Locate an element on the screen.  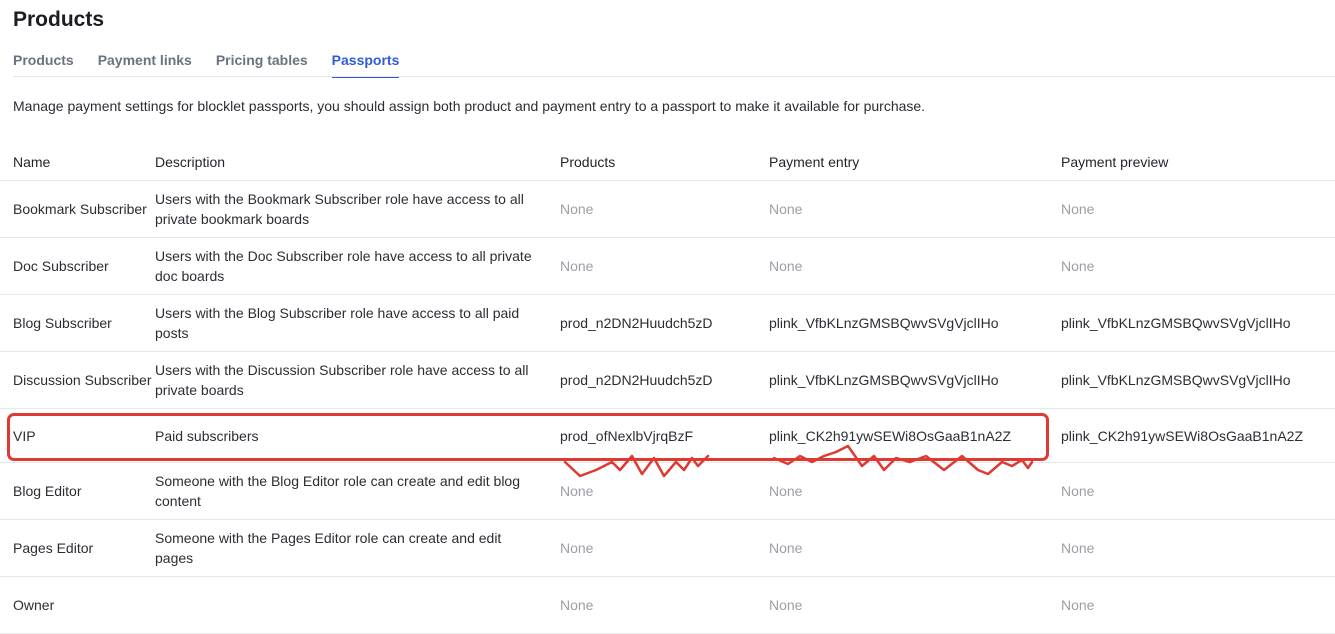
cell-payment-entry: plink_CK2h91ywSEWi8OsGaaB1nA2Z is located at coordinates (915, 435).